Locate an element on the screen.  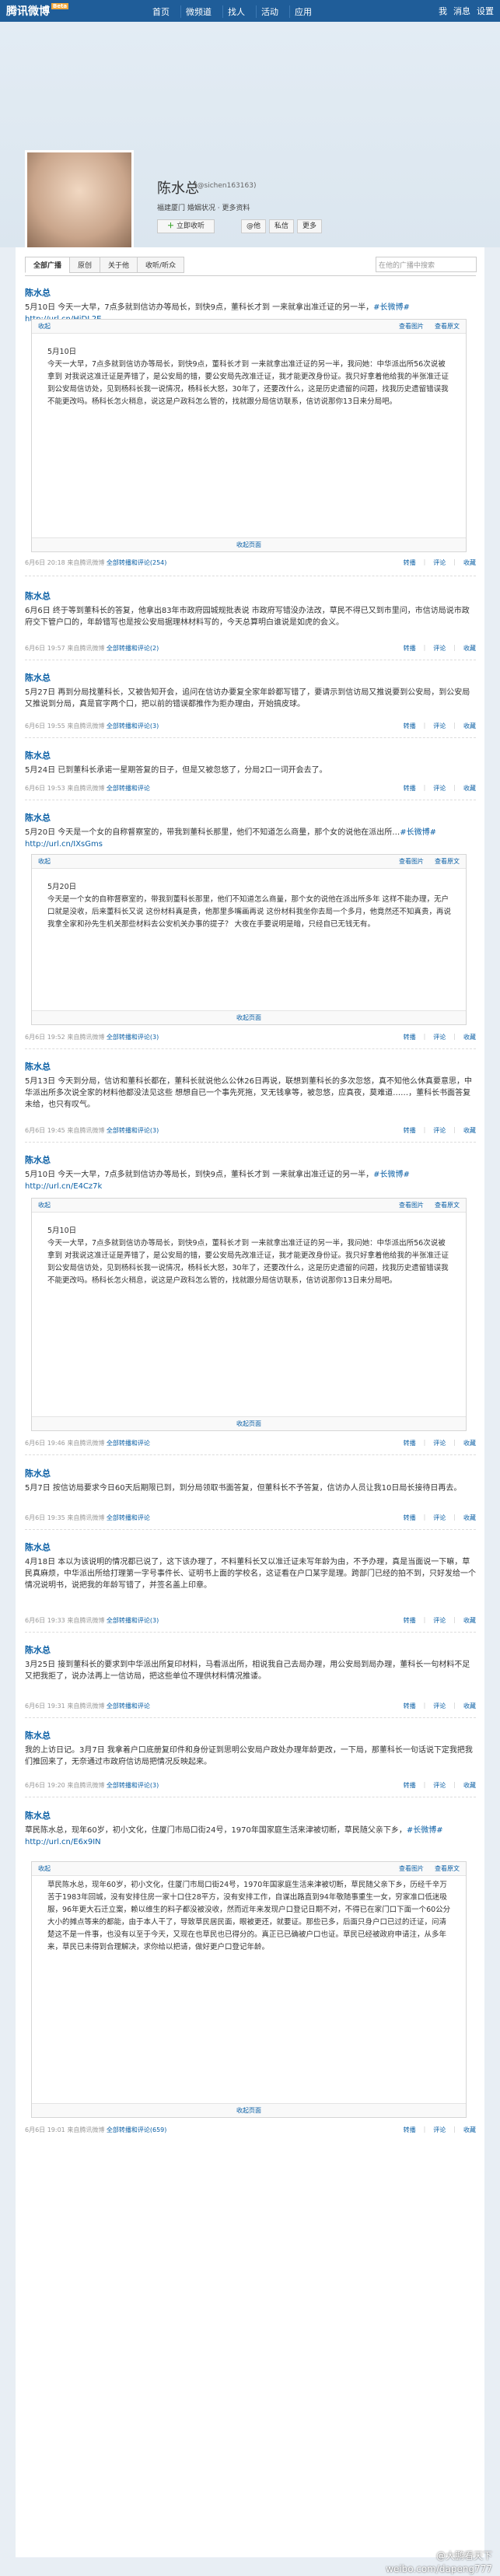
tab-all: 全部广播 is located at coordinates (48, 265).